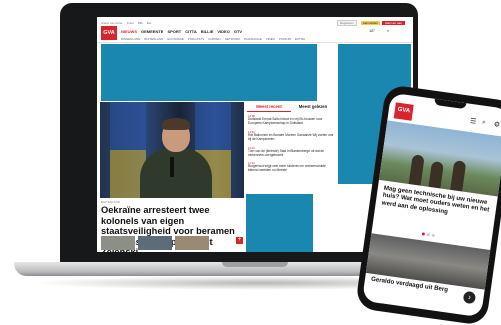 This screenshot has width=501, height=325. Describe the element at coordinates (130, 23) in the screenshot. I see `topbar-link: Krant` at that location.